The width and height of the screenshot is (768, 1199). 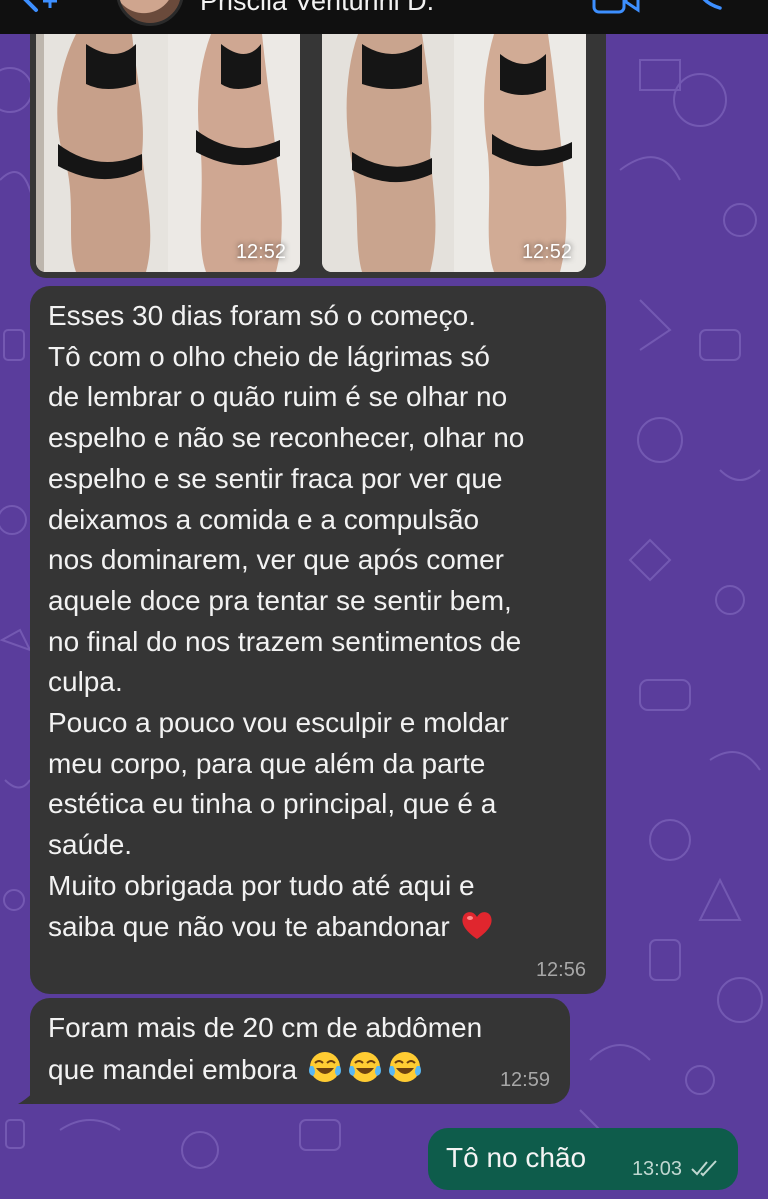 I want to click on double-check-read-icon, so click(x=704, y=1168).